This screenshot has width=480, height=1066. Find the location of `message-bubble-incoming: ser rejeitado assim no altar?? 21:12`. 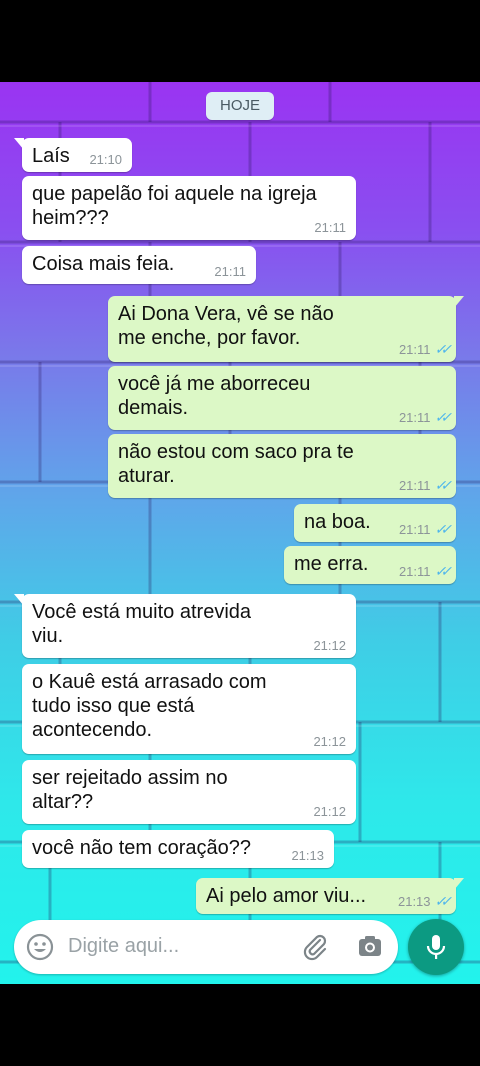

message-bubble-incoming: ser rejeitado assim no altar?? 21:12 is located at coordinates (189, 792).